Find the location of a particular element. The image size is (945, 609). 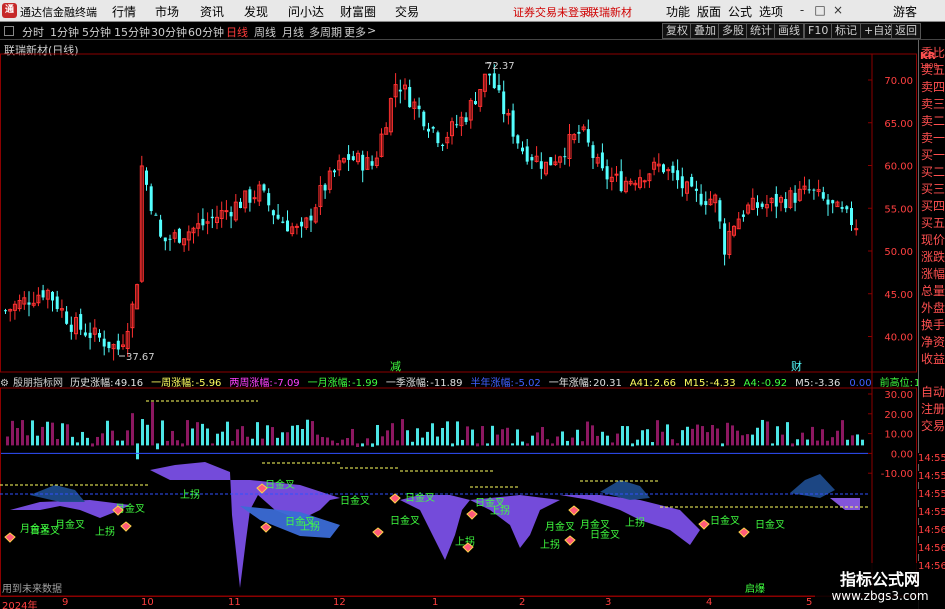

period-weekly: 周线 is located at coordinates (265, 32).